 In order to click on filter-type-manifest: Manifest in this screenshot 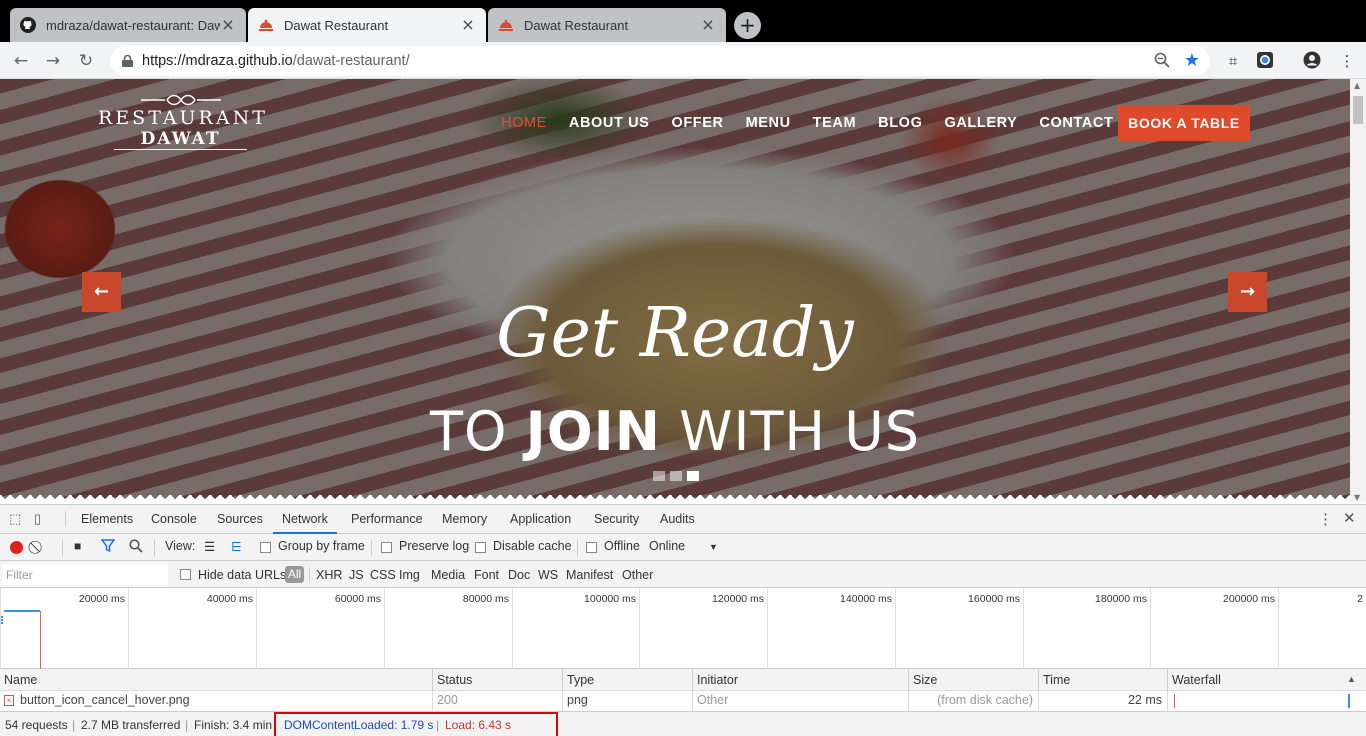, I will do `click(589, 575)`.